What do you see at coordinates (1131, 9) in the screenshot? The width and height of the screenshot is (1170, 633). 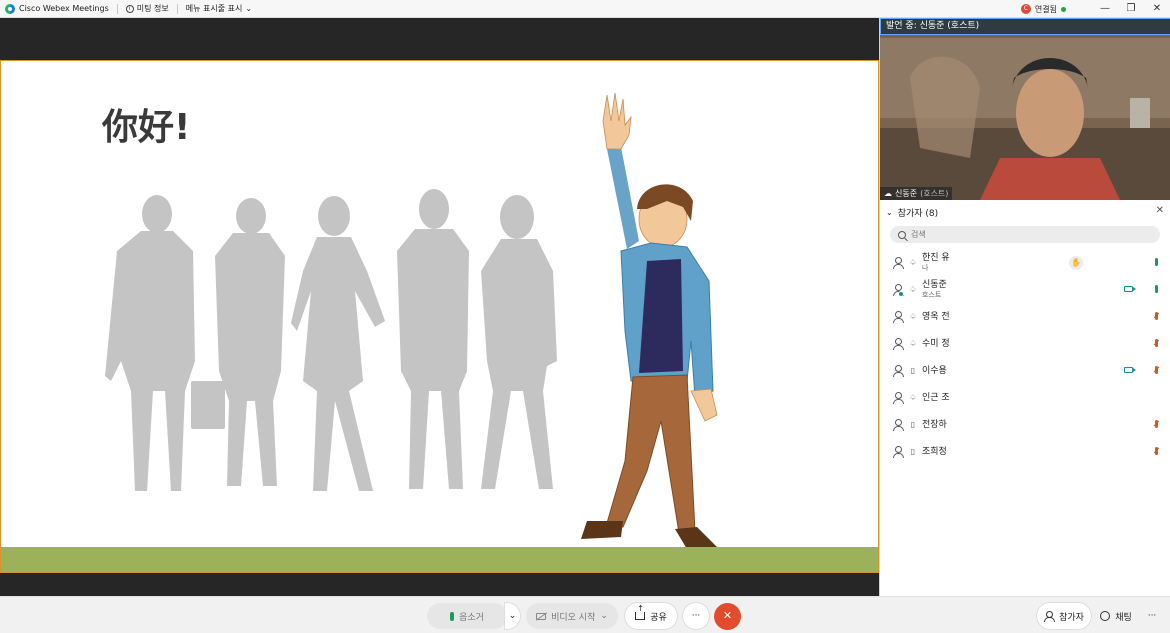 I see `restore-button: ❐` at bounding box center [1131, 9].